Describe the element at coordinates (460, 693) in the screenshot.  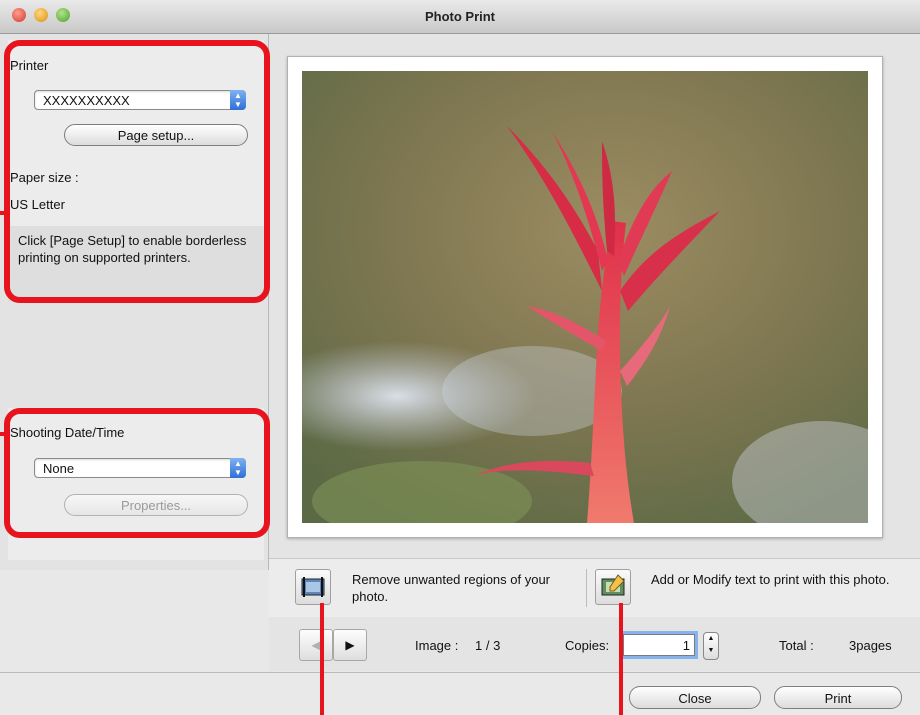
I see `bottom-bar: Close Print` at that location.